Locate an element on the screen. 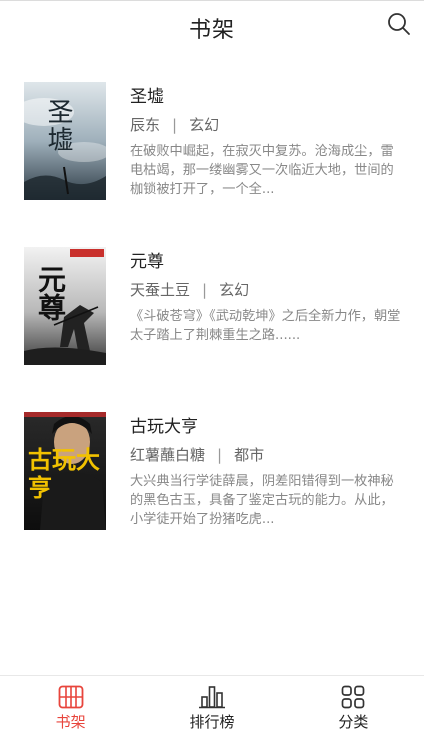  book-cover: 元尊 is located at coordinates (65, 306).